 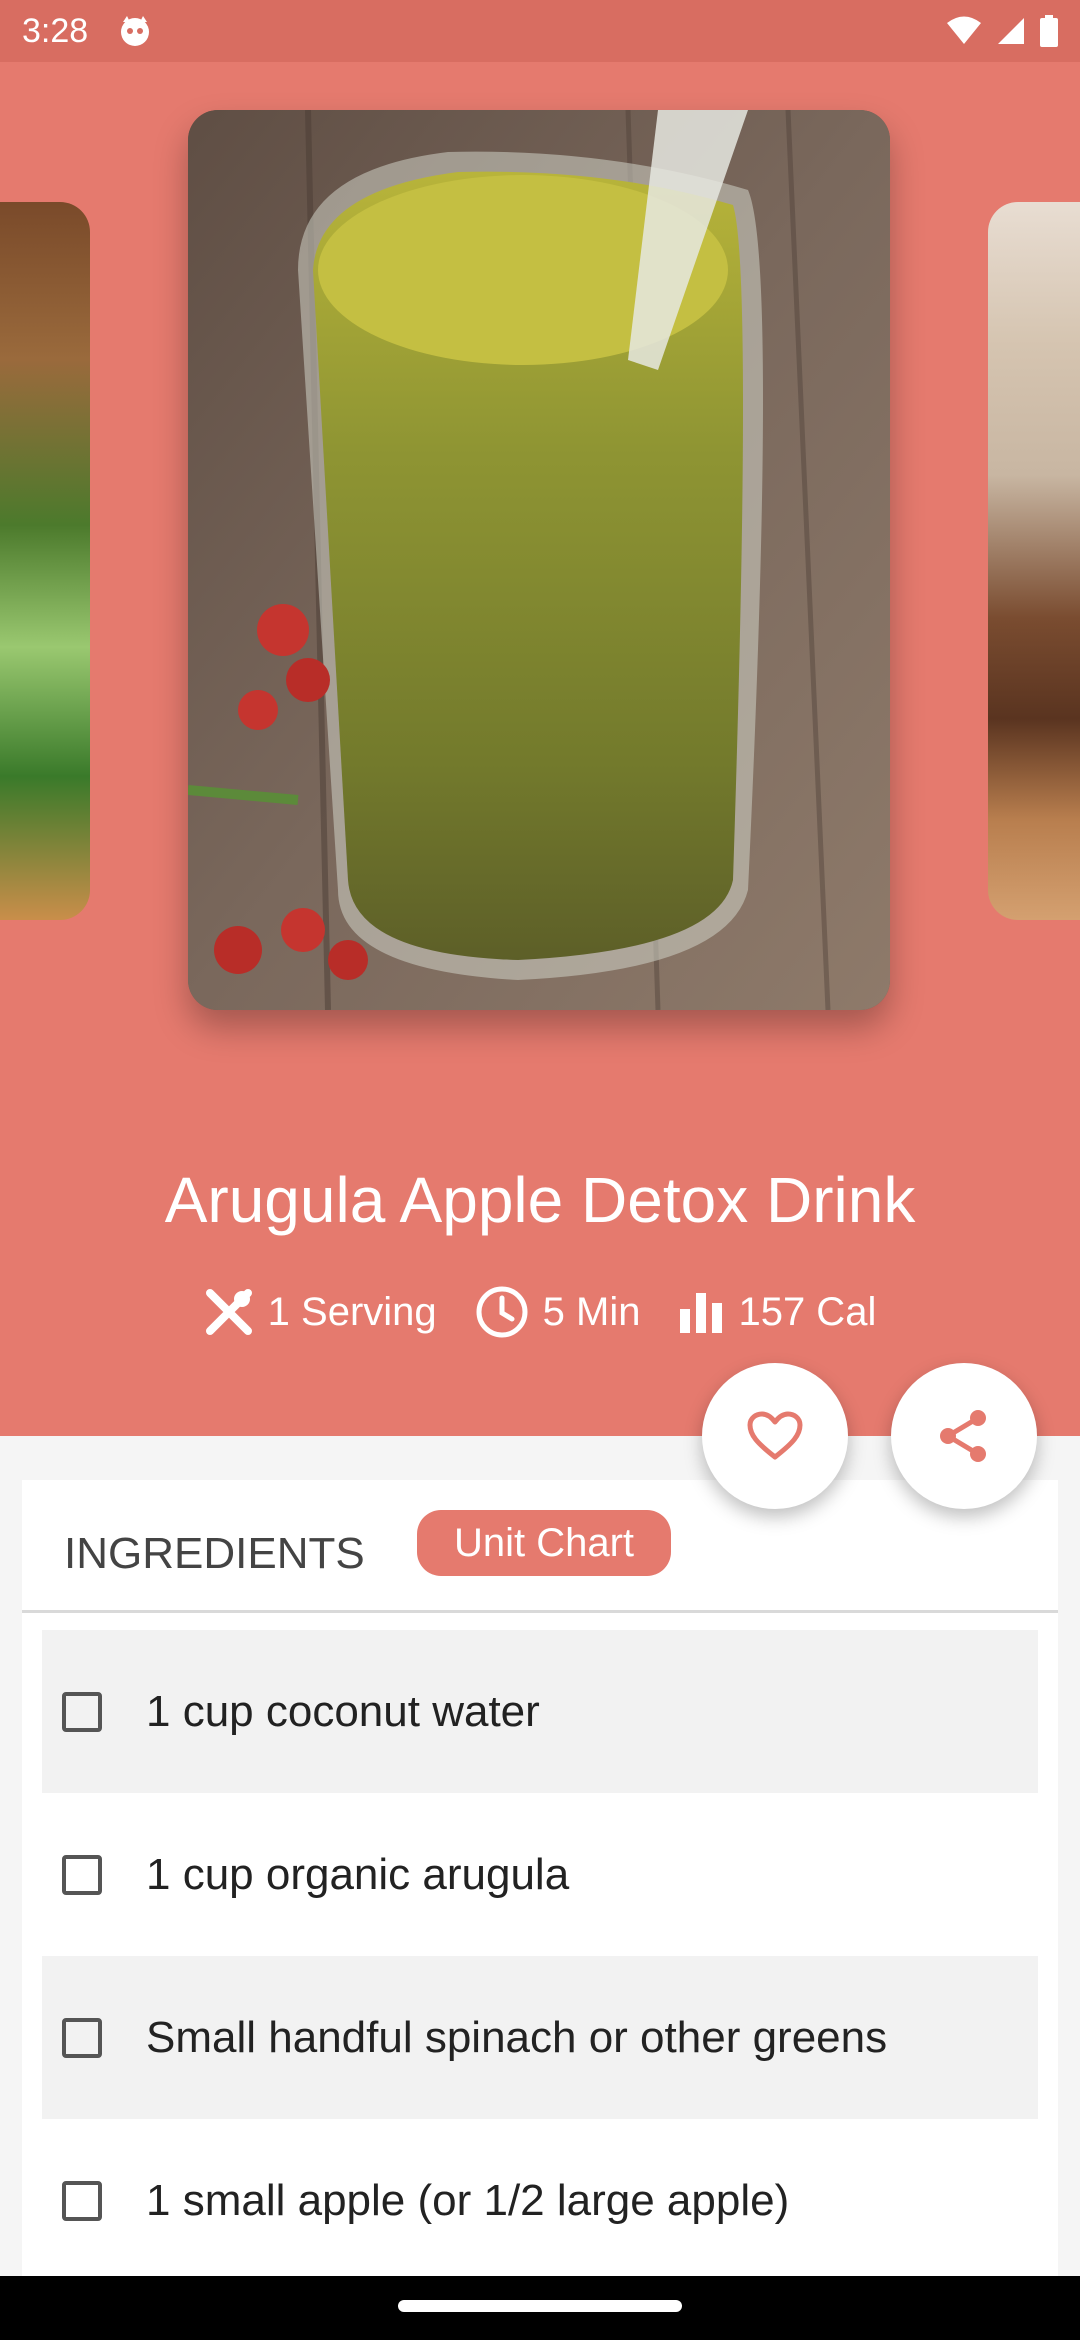 What do you see at coordinates (1049, 31) in the screenshot?
I see `battery-icon` at bounding box center [1049, 31].